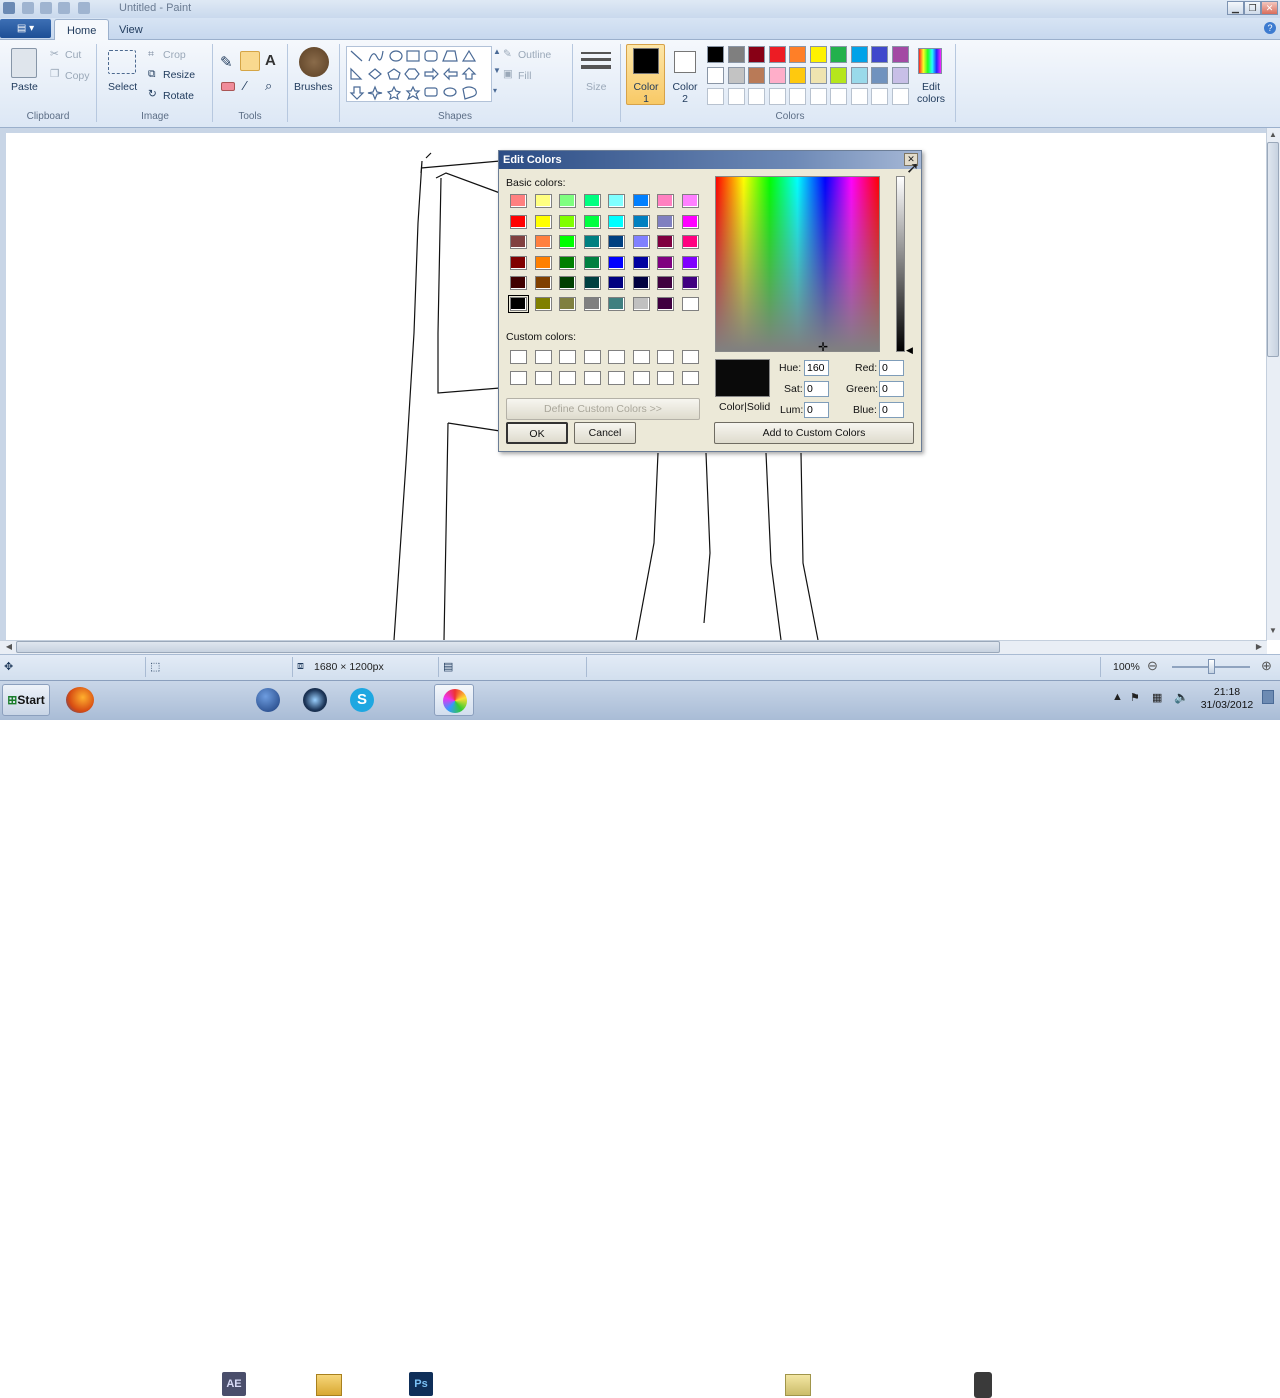 The height and width of the screenshot is (1398, 1280). Describe the element at coordinates (25, 28) in the screenshot. I see `application-menu-button: ▤ ▾` at that location.